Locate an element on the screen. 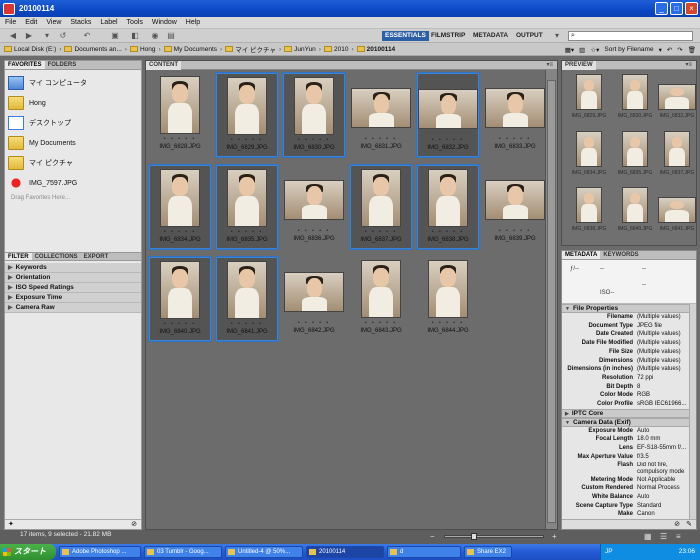  slider-knob is located at coordinates (474, 536).